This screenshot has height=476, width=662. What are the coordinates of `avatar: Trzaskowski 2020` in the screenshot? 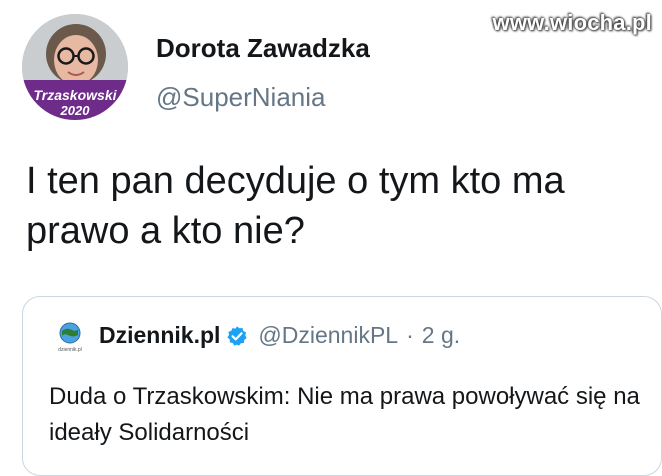 It's located at (75, 67).